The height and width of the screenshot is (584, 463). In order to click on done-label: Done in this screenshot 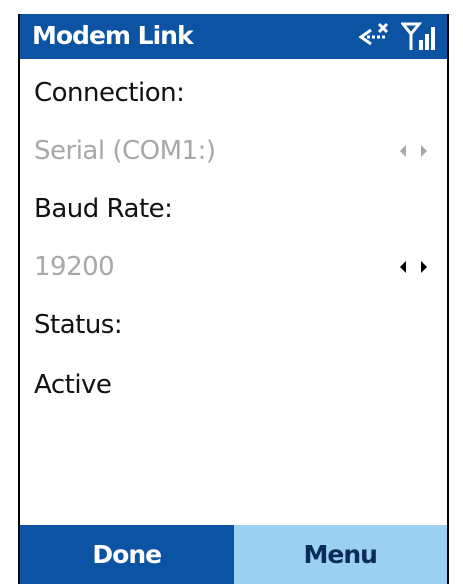, I will do `click(127, 554)`.